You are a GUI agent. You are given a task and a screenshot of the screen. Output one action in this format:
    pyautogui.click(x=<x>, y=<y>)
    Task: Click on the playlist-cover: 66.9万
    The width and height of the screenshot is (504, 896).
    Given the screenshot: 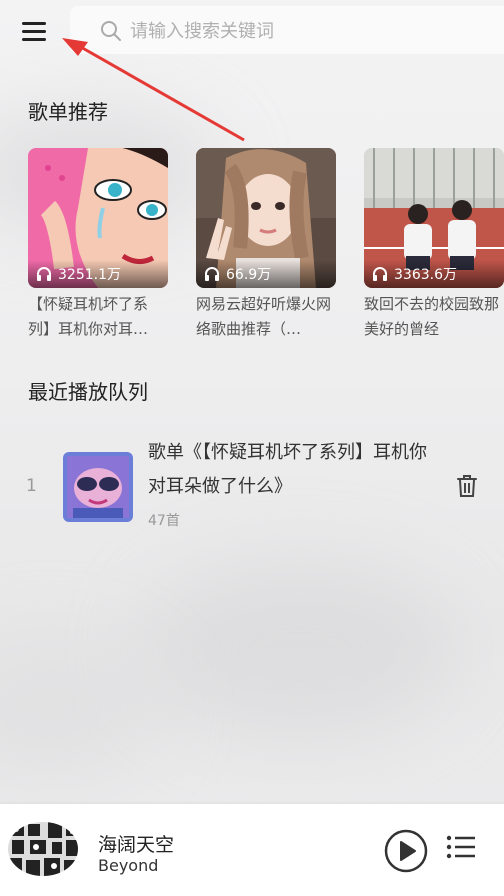 What is the action you would take?
    pyautogui.click(x=266, y=218)
    